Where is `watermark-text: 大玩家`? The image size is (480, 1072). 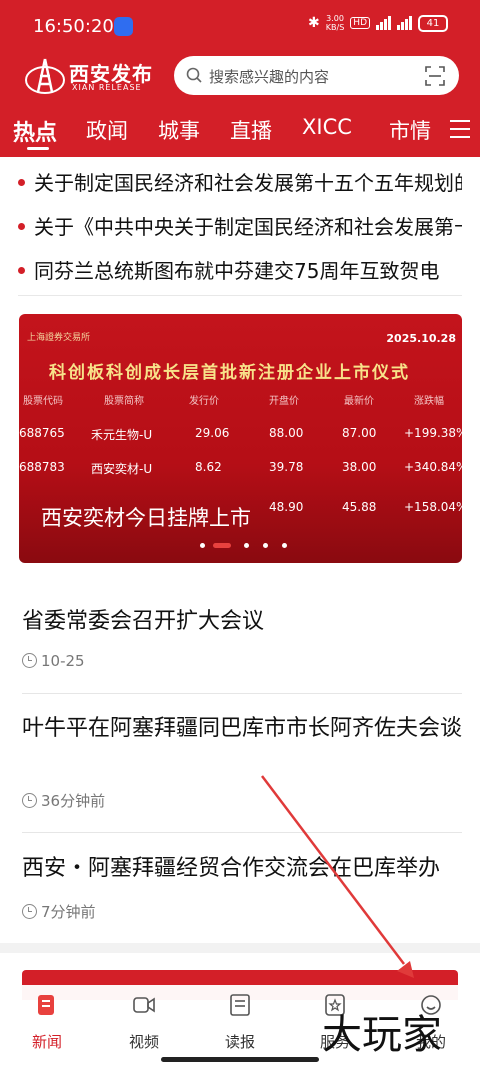
watermark-text: 大玩家 is located at coordinates (382, 1035).